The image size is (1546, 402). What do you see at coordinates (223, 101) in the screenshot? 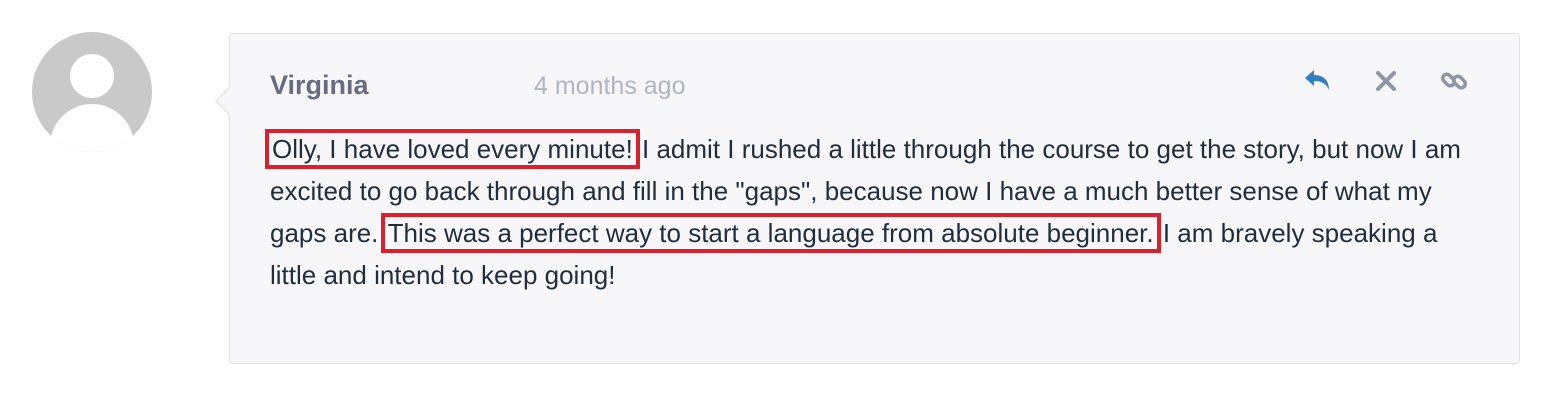
I see `comment-pointer` at bounding box center [223, 101].